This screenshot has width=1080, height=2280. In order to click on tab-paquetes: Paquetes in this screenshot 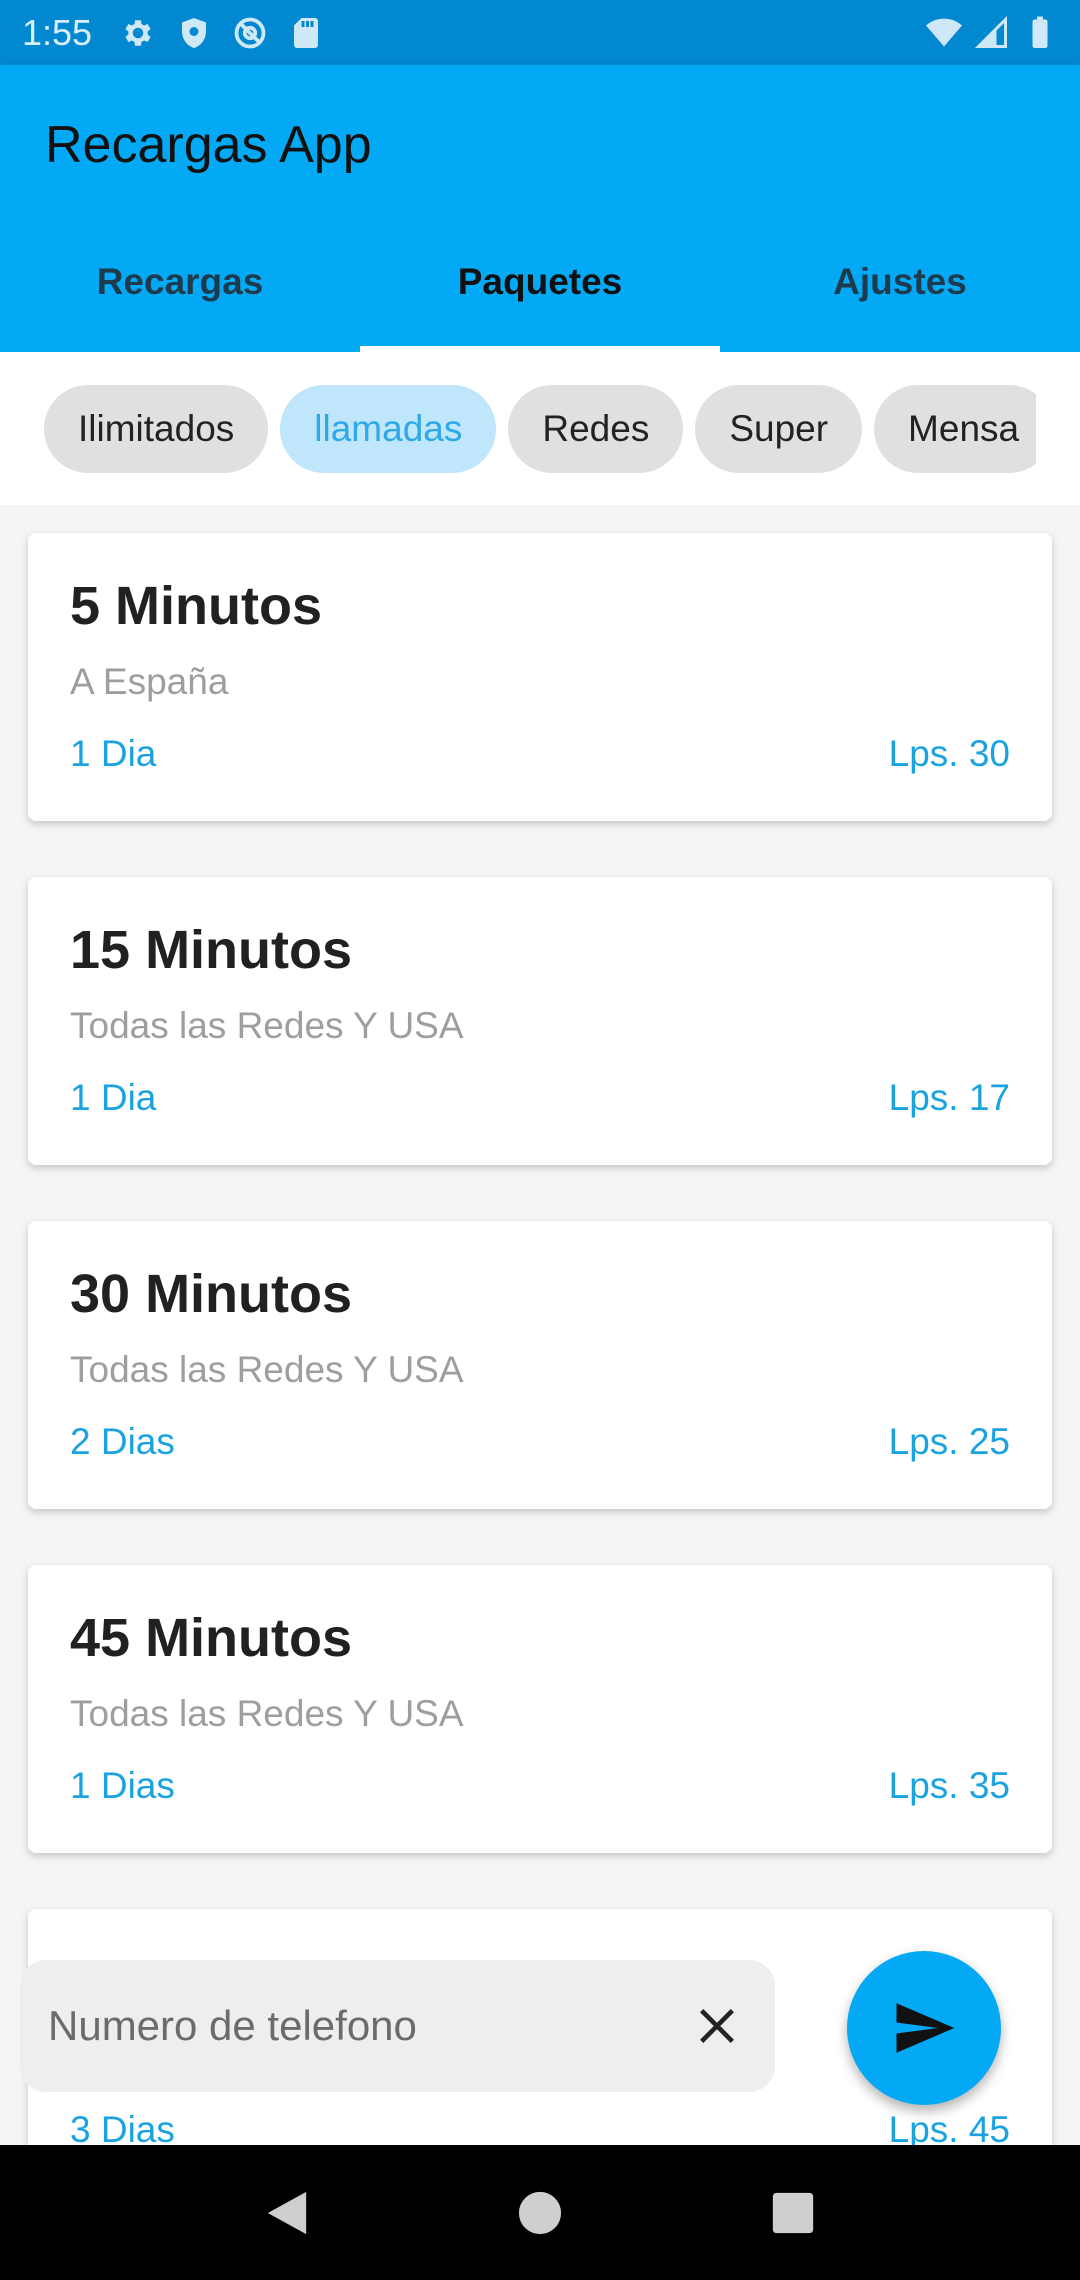, I will do `click(540, 282)`.